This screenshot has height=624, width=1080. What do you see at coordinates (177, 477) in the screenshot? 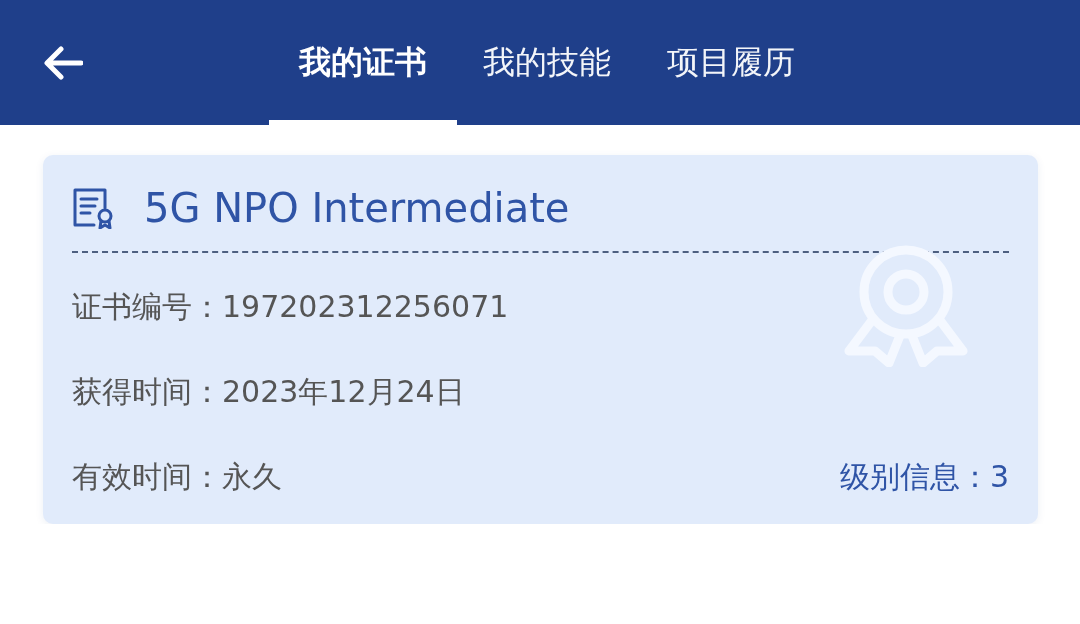
I see `field-text: 有效时间：永久` at bounding box center [177, 477].